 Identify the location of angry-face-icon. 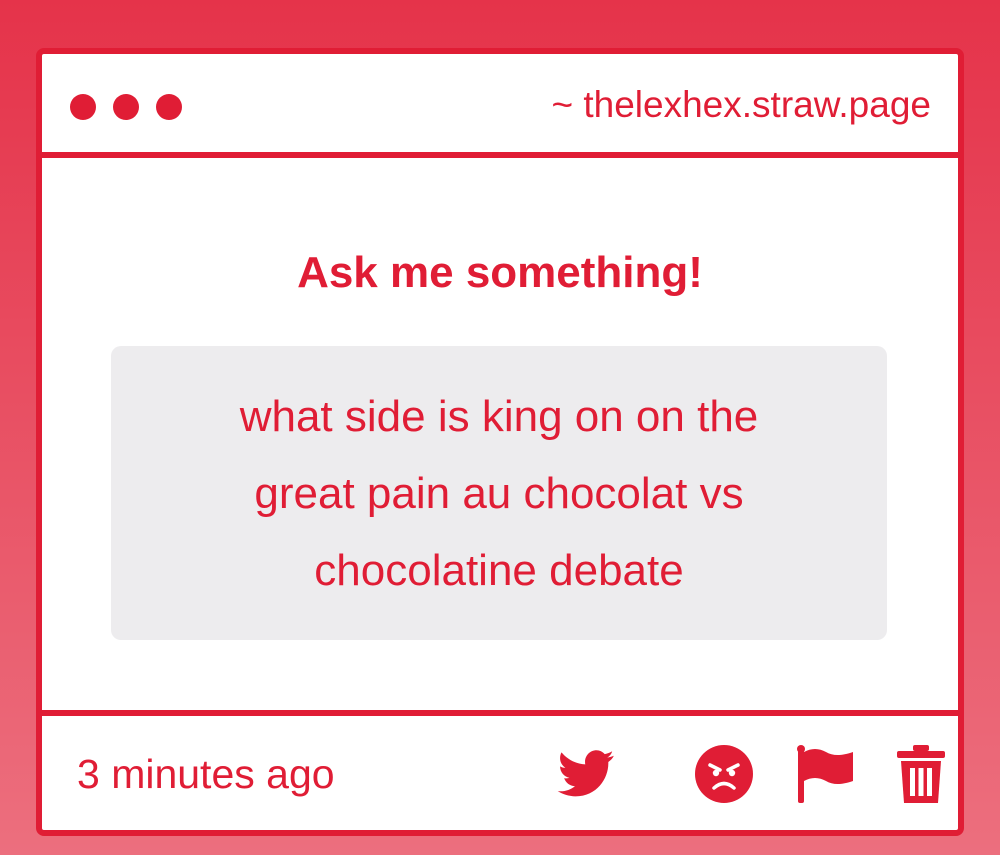
(724, 774).